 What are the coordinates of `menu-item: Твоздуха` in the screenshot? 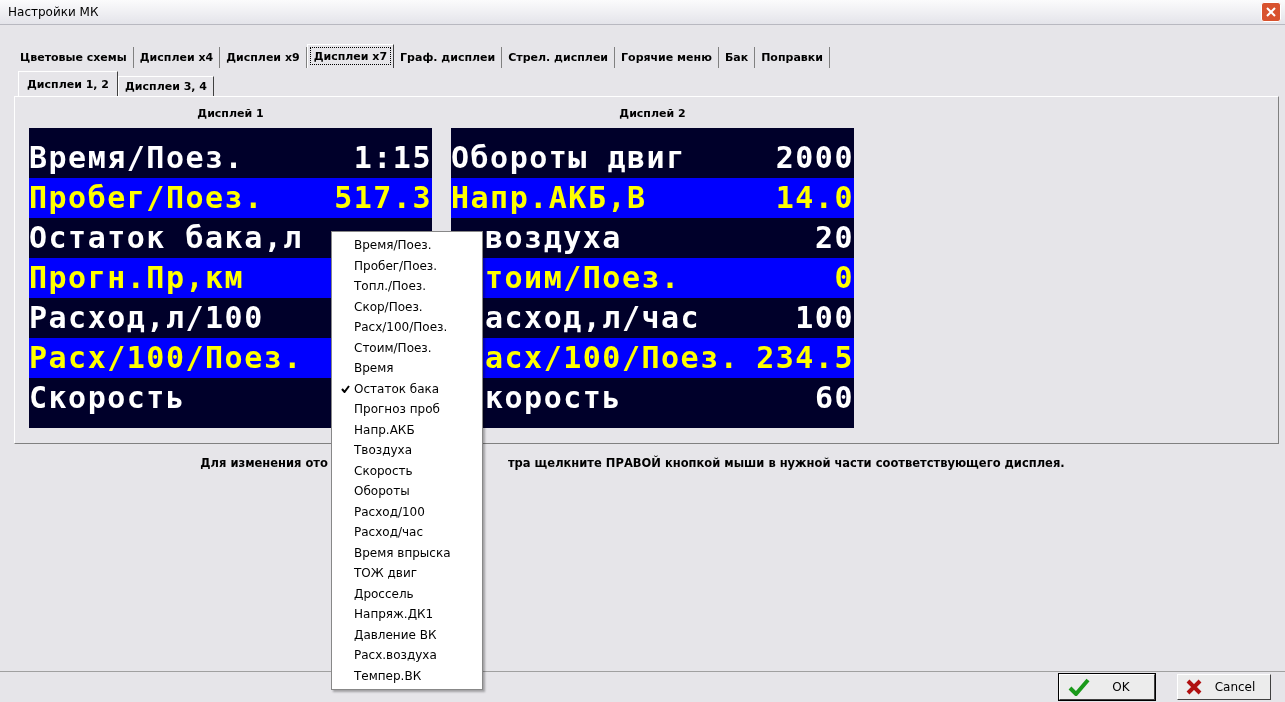 It's located at (407, 450).